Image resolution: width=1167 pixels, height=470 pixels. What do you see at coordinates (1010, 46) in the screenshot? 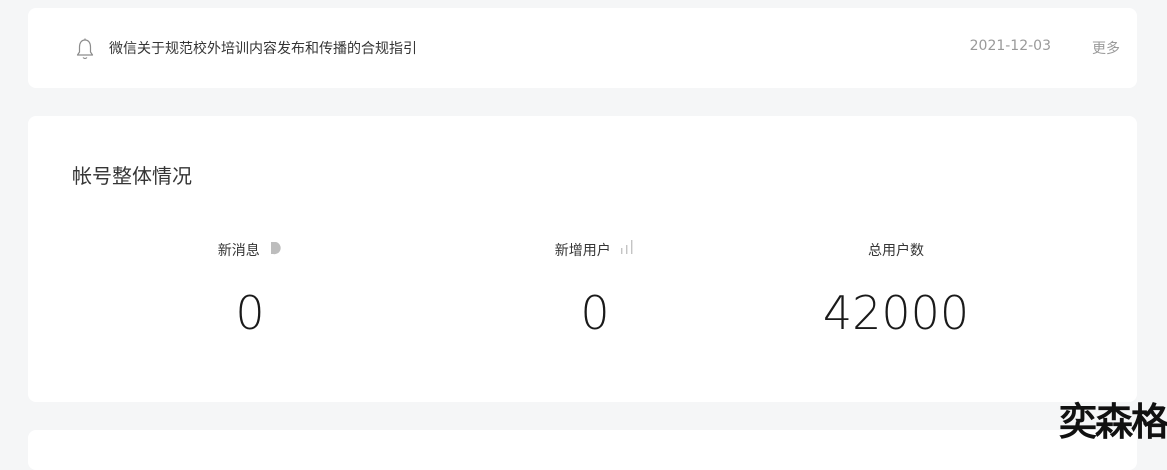
I see `notice-date: 2021-12-03` at bounding box center [1010, 46].